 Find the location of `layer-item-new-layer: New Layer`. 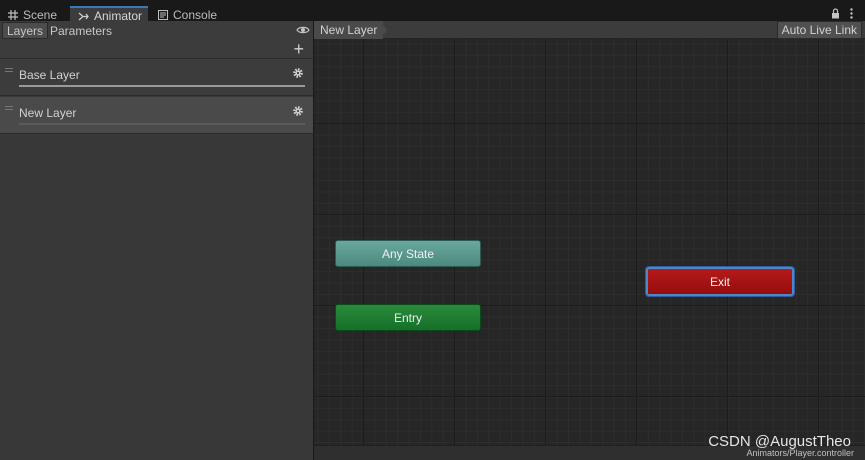

layer-item-new-layer: New Layer is located at coordinates (156, 115).